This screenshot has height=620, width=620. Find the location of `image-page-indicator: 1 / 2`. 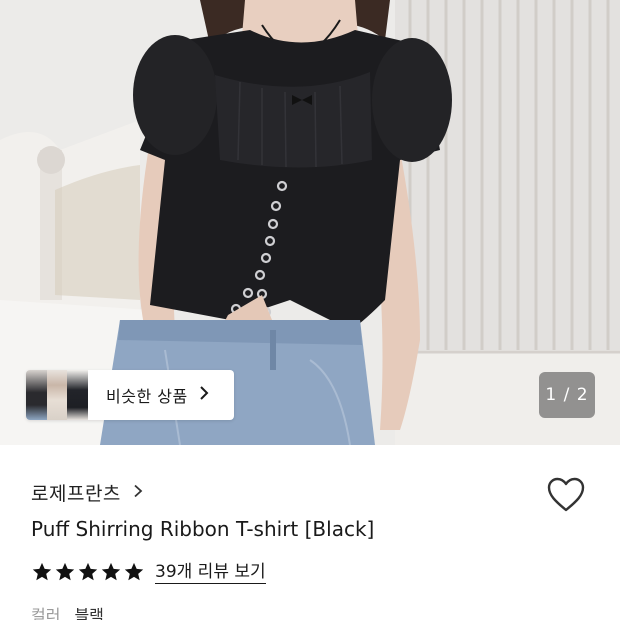

image-page-indicator: 1 / 2 is located at coordinates (567, 395).